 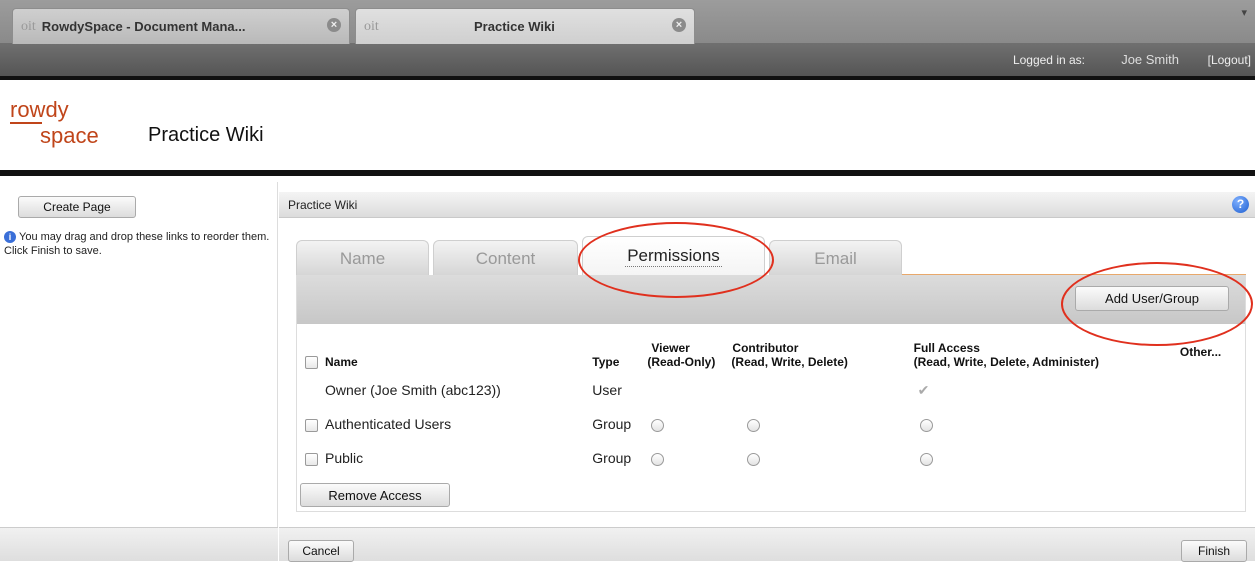 What do you see at coordinates (1006, 362) in the screenshot?
I see `full-access-sublabel: (Read, Write, Delete, Administer)` at bounding box center [1006, 362].